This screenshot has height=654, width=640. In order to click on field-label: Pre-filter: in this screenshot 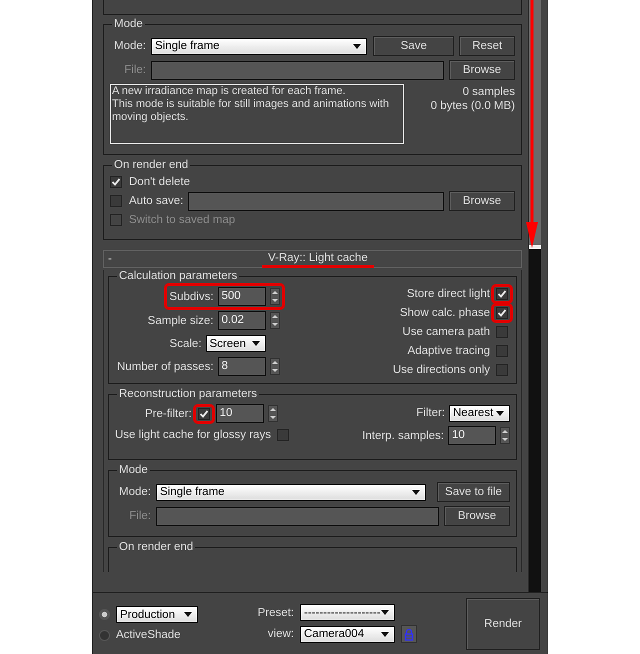, I will do `click(168, 414)`.